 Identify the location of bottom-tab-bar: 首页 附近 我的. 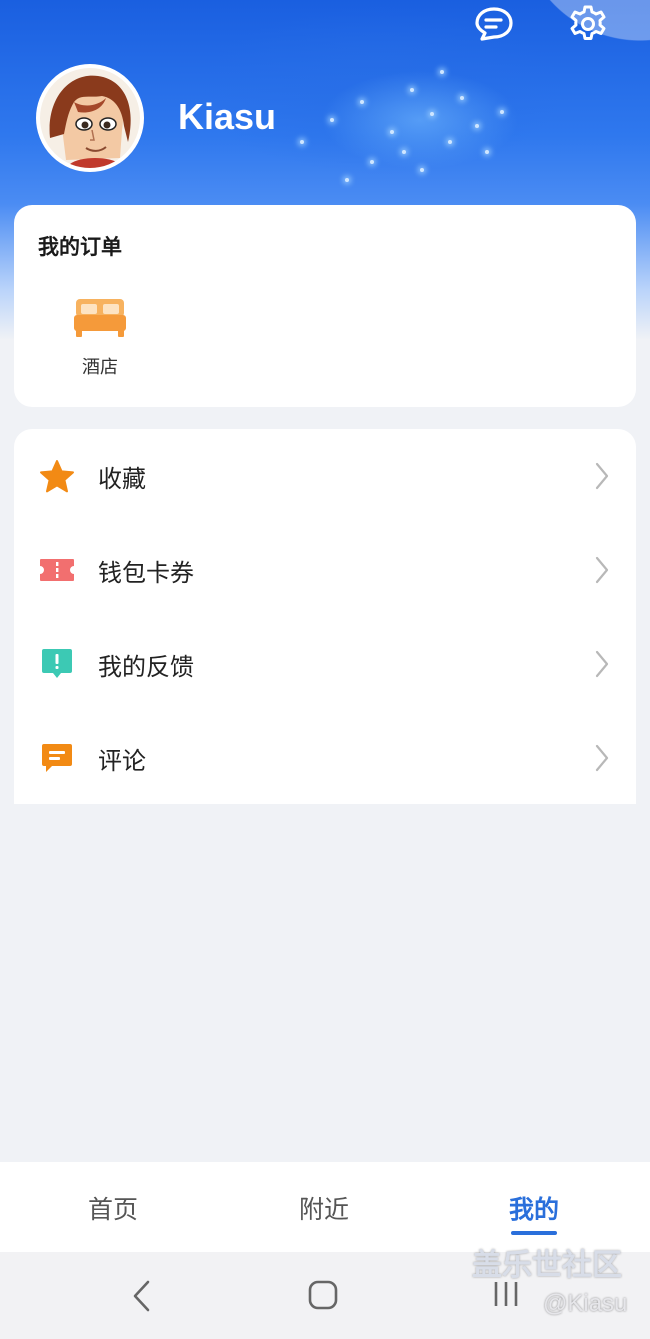
(325, 1207).